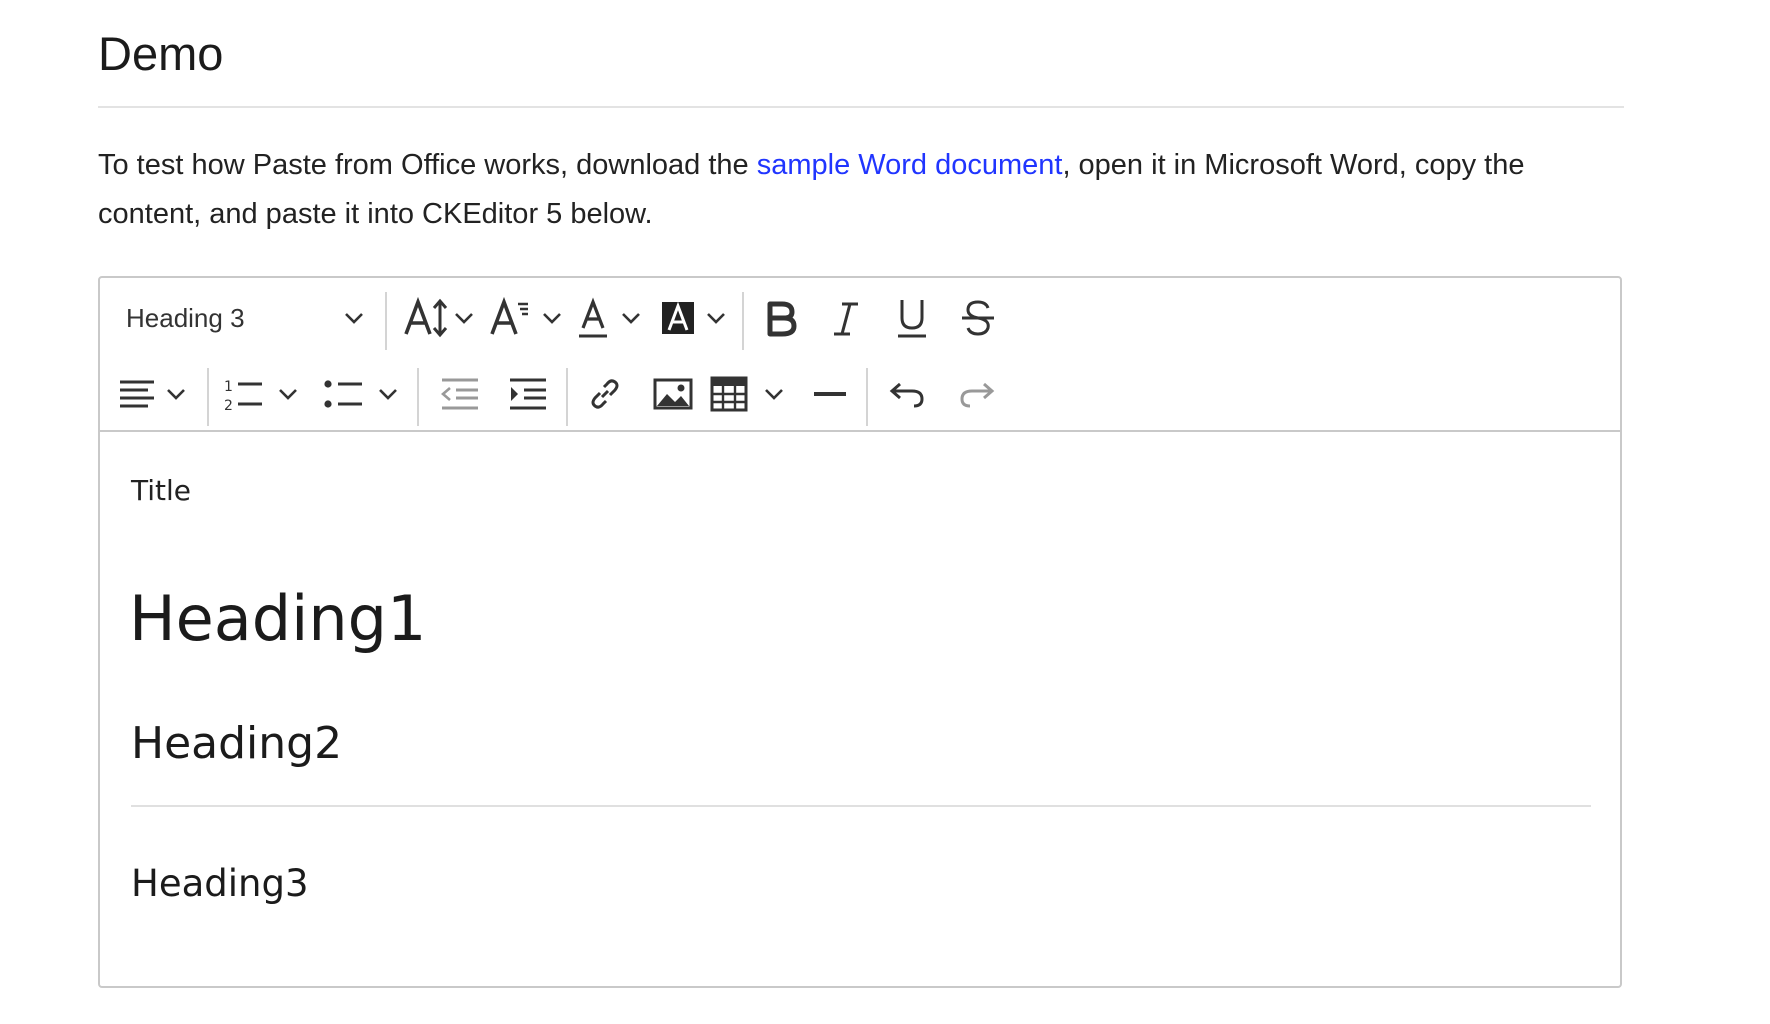 The height and width of the screenshot is (1024, 1770). Describe the element at coordinates (228, 406) in the screenshot. I see `svg-text: 2` at that location.